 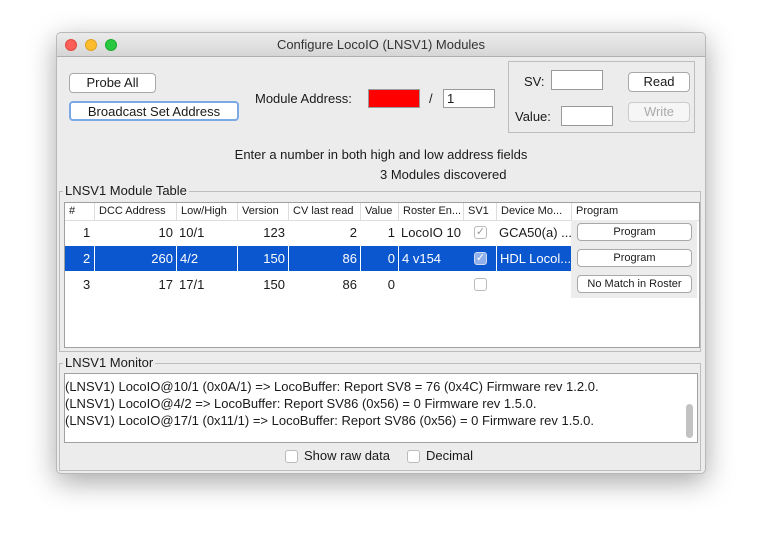 I want to click on address-high-field, so click(x=394, y=98).